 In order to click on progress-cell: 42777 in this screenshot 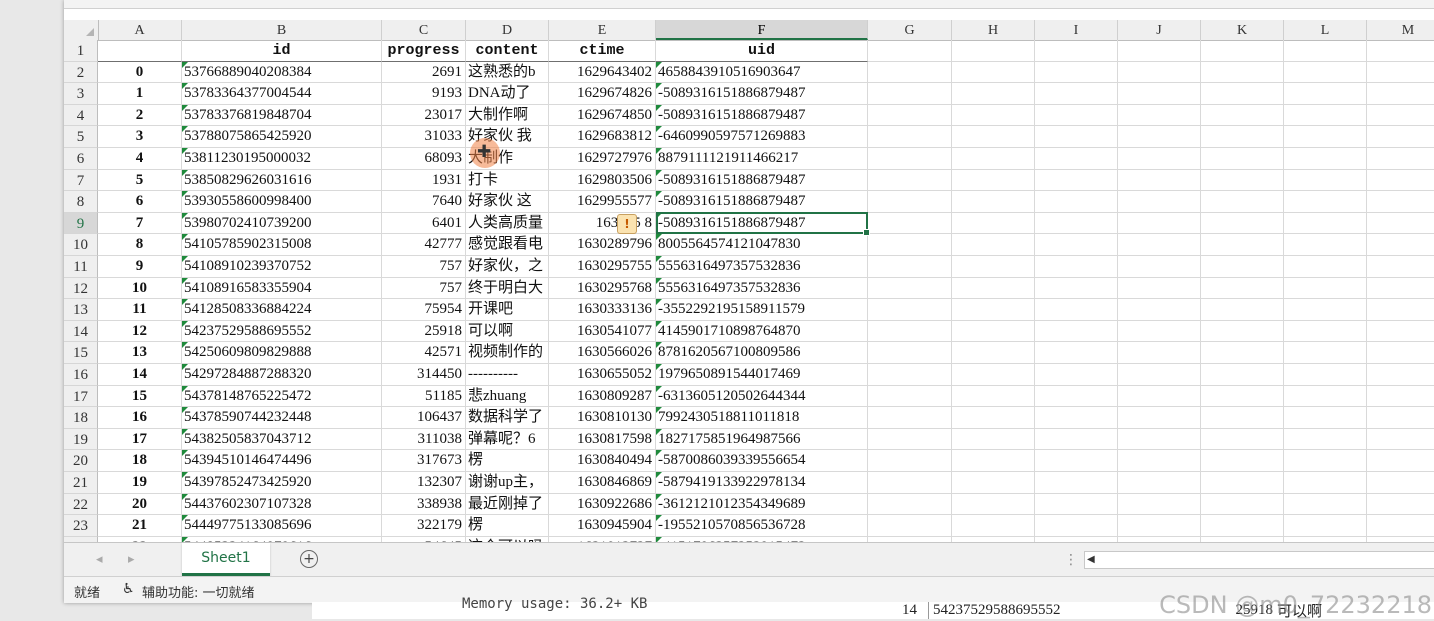, I will do `click(424, 245)`.